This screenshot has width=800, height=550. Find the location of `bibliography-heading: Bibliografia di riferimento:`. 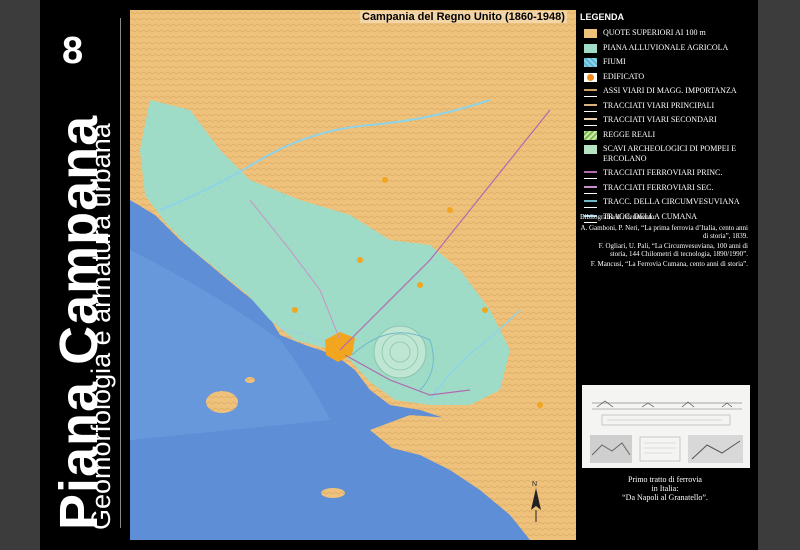

bibliography-heading: Bibliografia di riferimento: is located at coordinates (618, 217).